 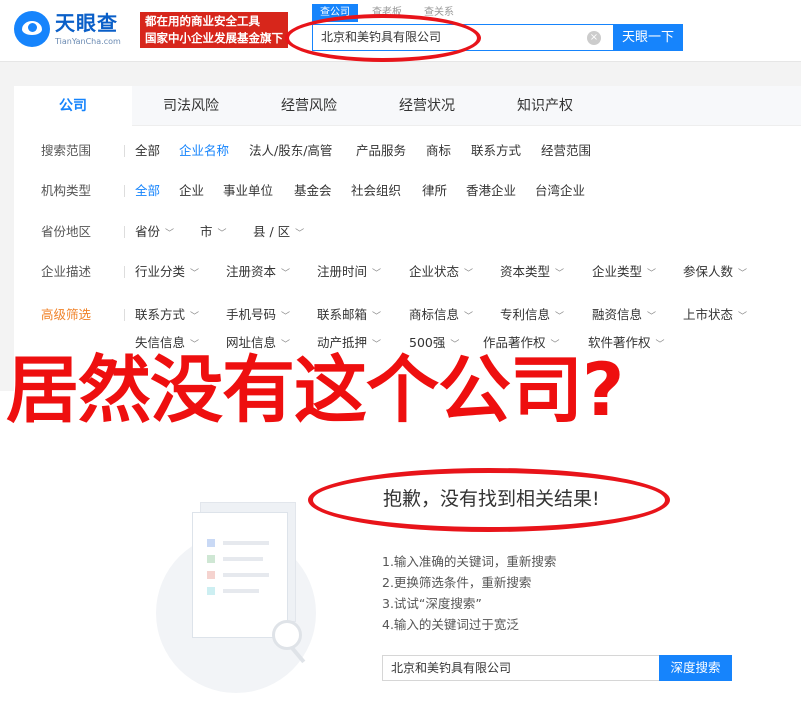 I want to click on adv-trademark-dropdown: 商标信息 ﹀, so click(x=441, y=316).